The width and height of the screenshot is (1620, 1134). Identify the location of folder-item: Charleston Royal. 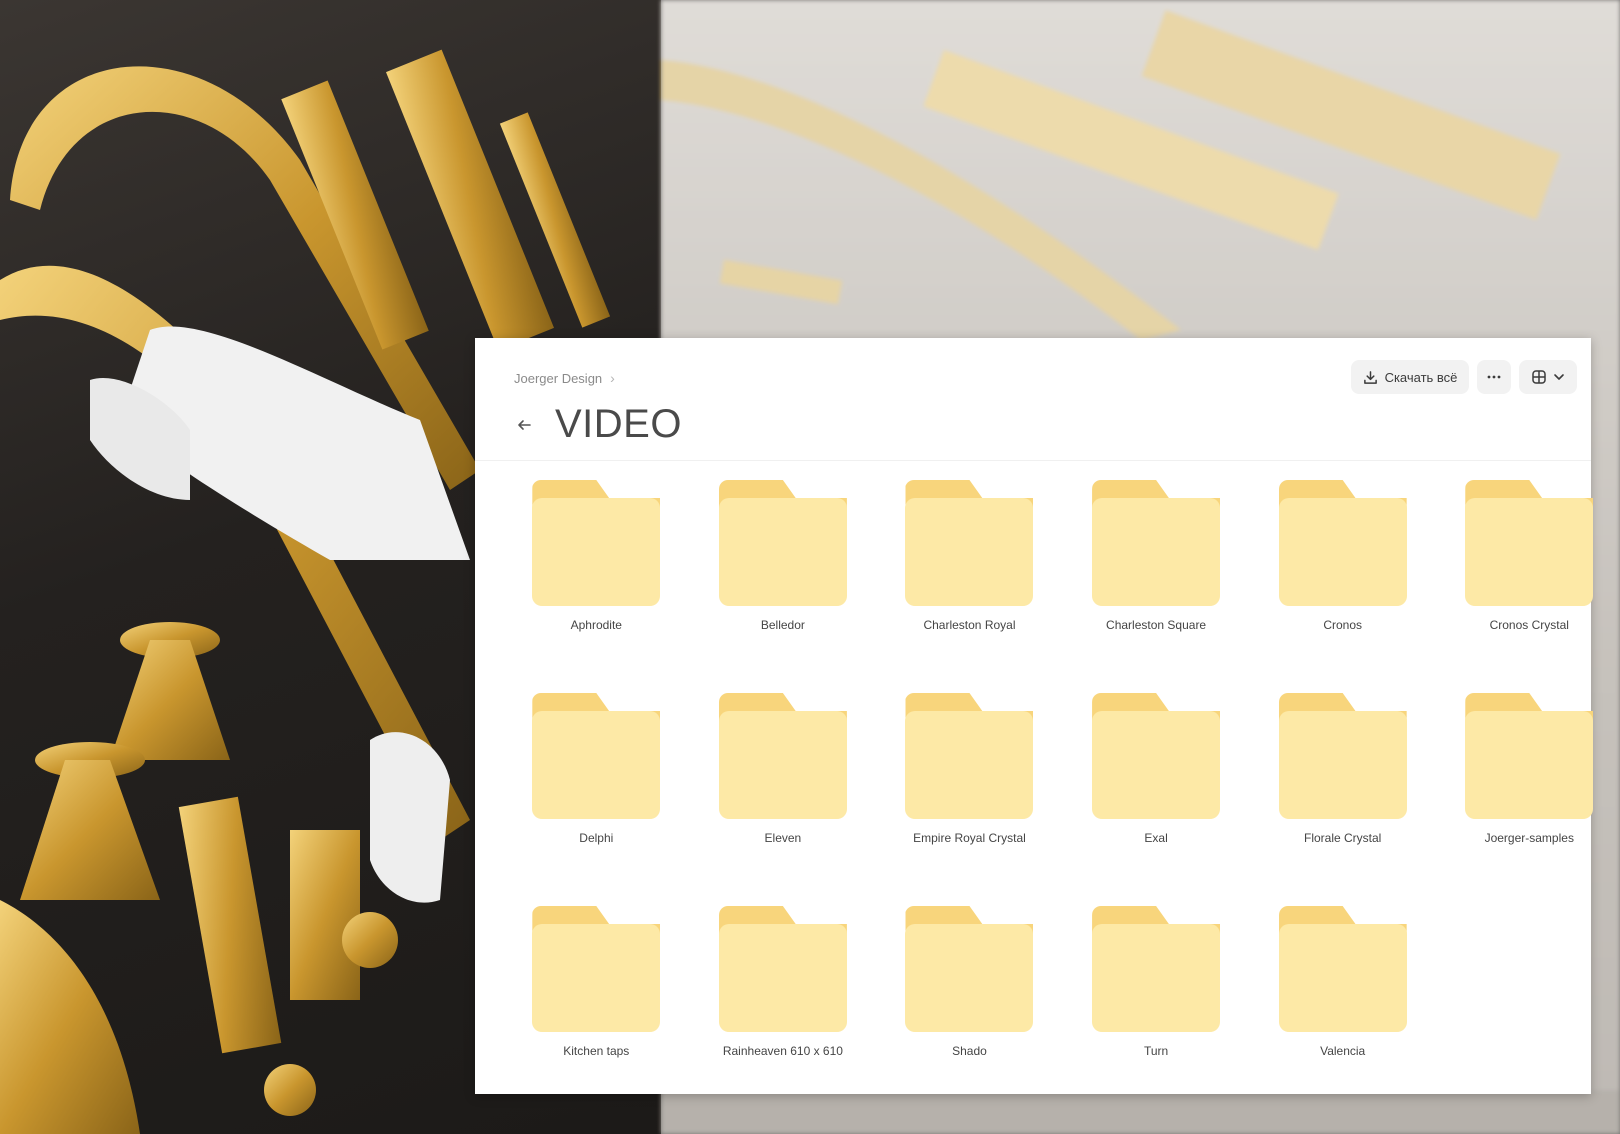
(969, 584).